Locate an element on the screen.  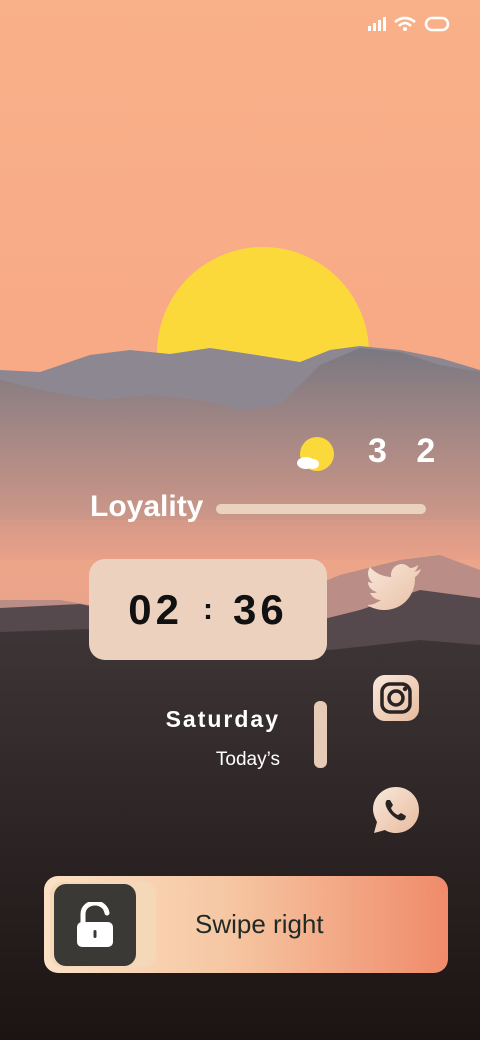
instagram-icon is located at coordinates (396, 698).